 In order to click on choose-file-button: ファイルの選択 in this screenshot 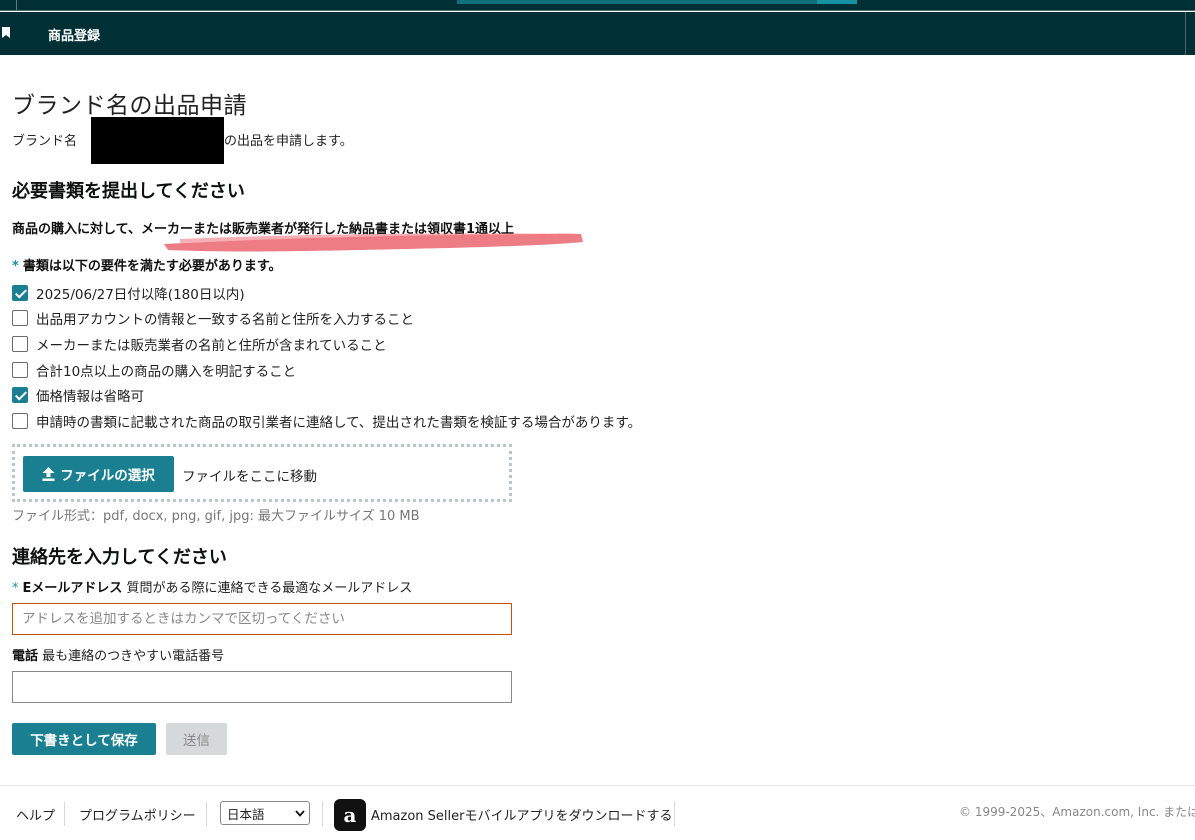, I will do `click(98, 474)`.